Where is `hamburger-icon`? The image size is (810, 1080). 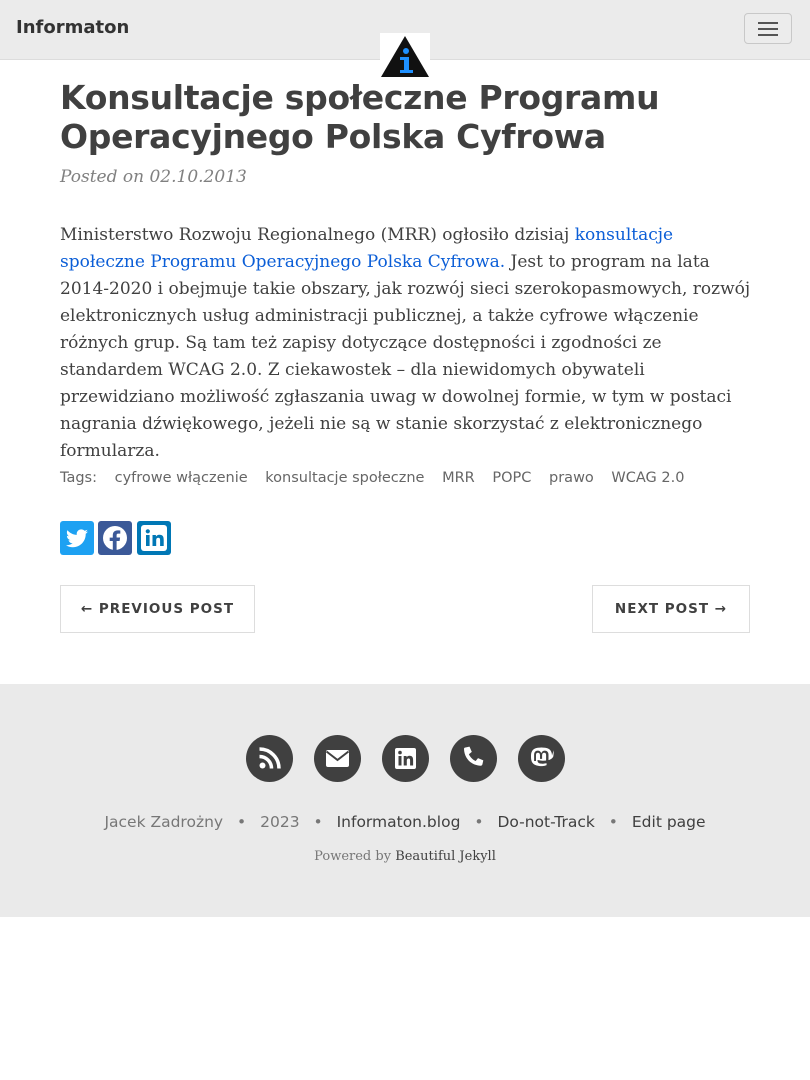
hamburger-icon is located at coordinates (768, 23).